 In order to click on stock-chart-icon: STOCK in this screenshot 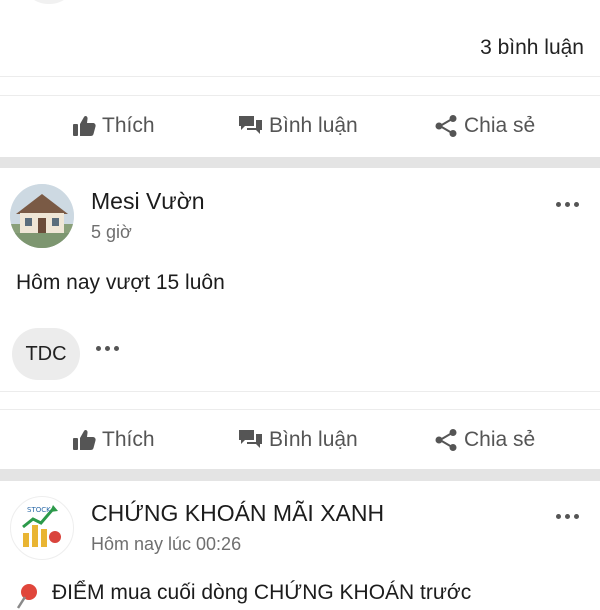, I will do `click(41, 526)`.